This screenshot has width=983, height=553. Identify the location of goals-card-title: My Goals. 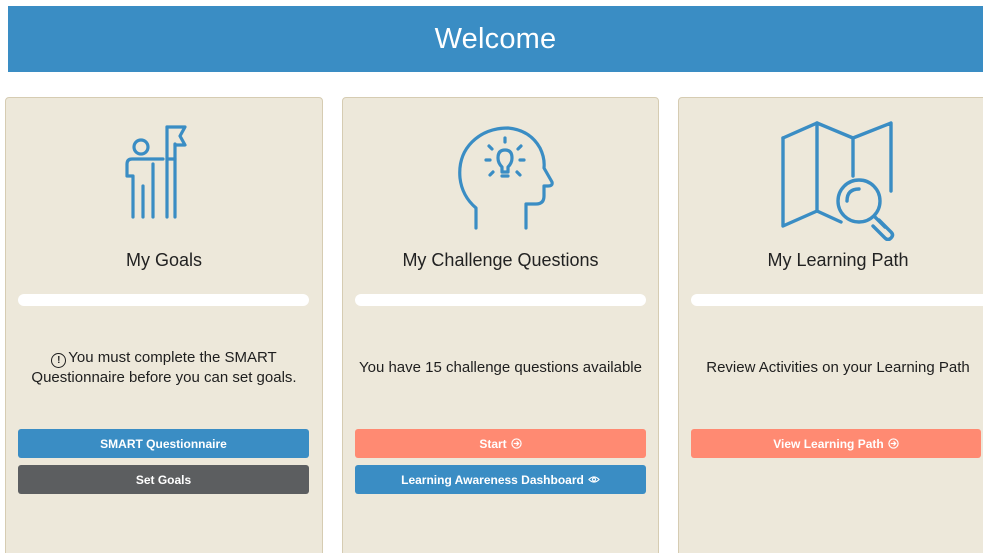
(164, 260).